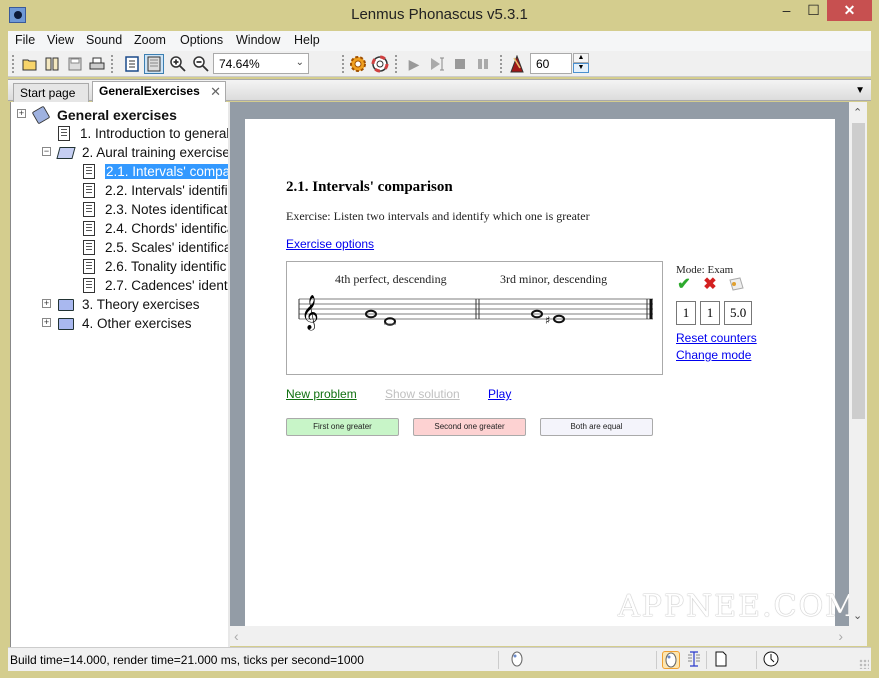  I want to click on menu-window: Window, so click(258, 40).